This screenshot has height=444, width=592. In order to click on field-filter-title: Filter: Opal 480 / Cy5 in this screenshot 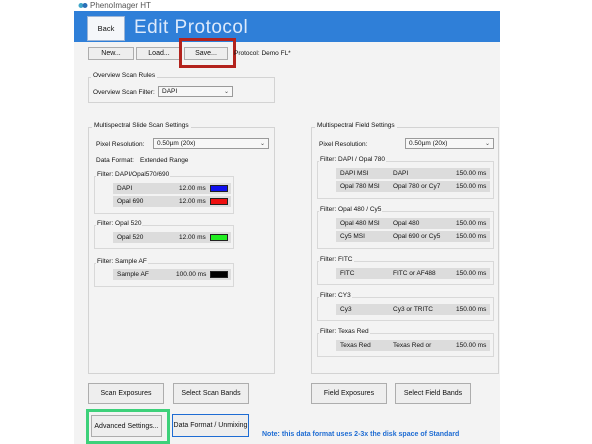, I will do `click(351, 209)`.